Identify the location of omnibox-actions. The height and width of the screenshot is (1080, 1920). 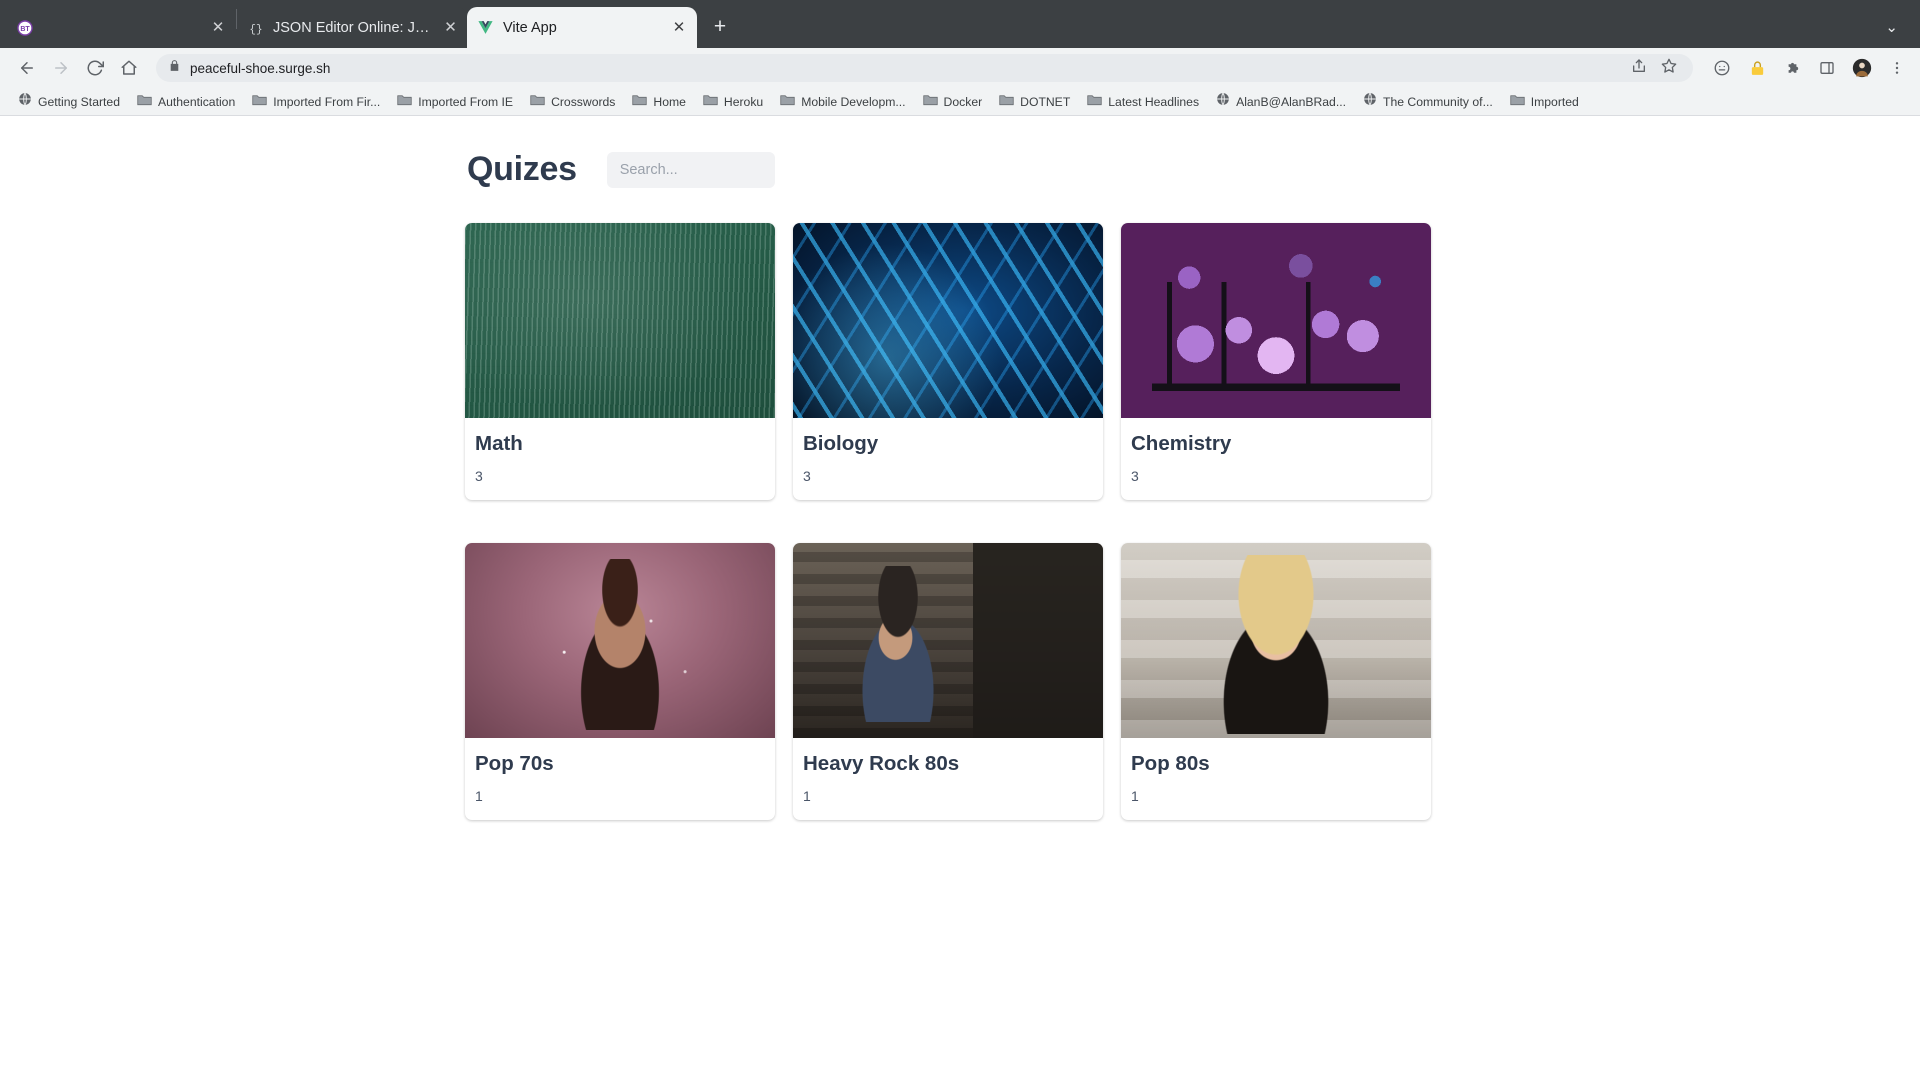
(1656, 68).